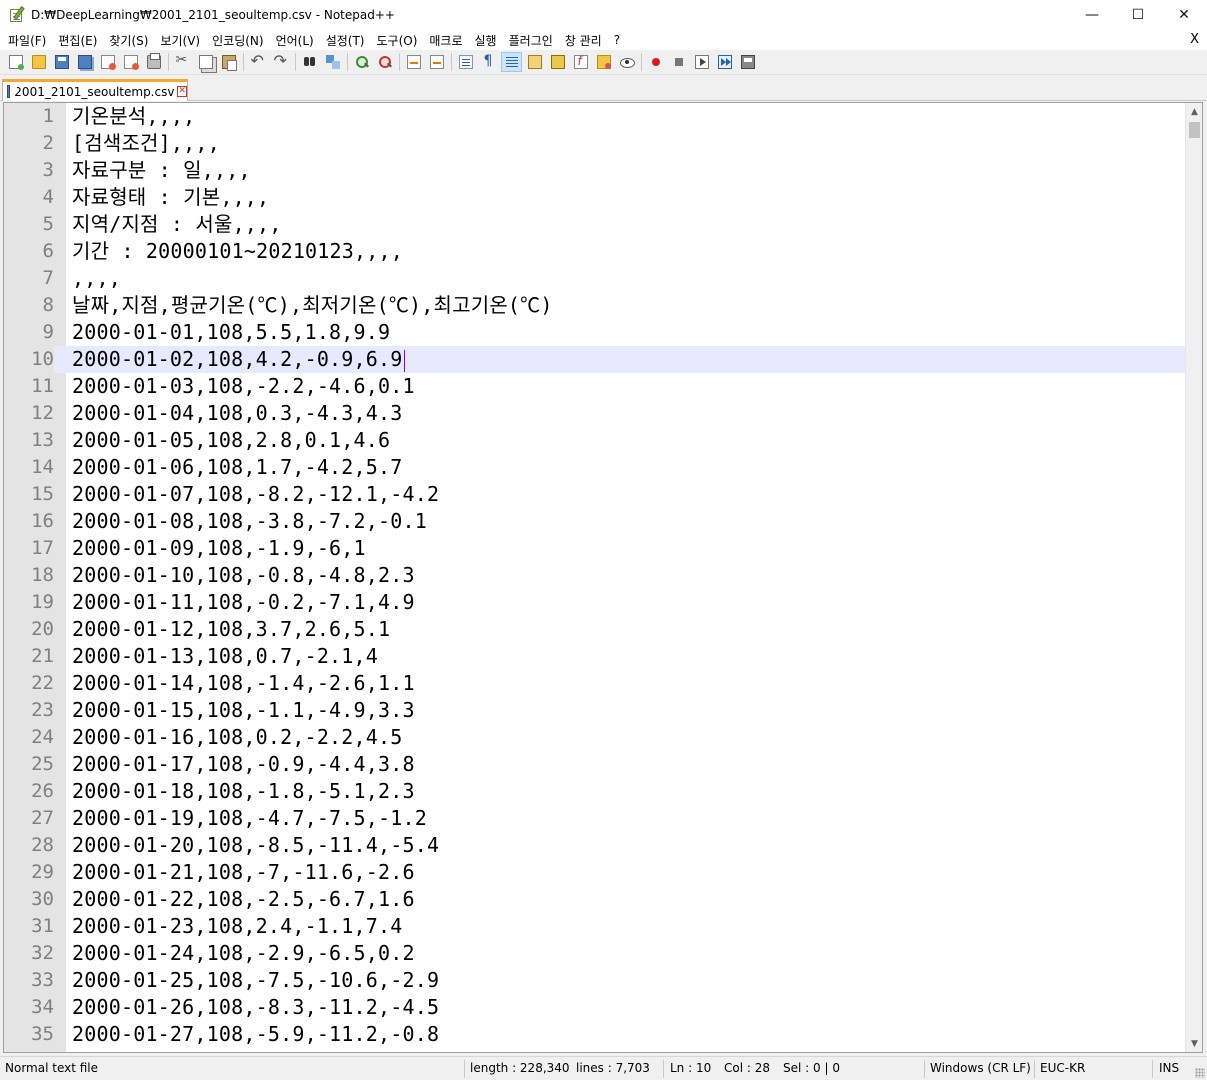 This screenshot has height=1080, width=1207. I want to click on word-wrap-button, so click(465, 62).